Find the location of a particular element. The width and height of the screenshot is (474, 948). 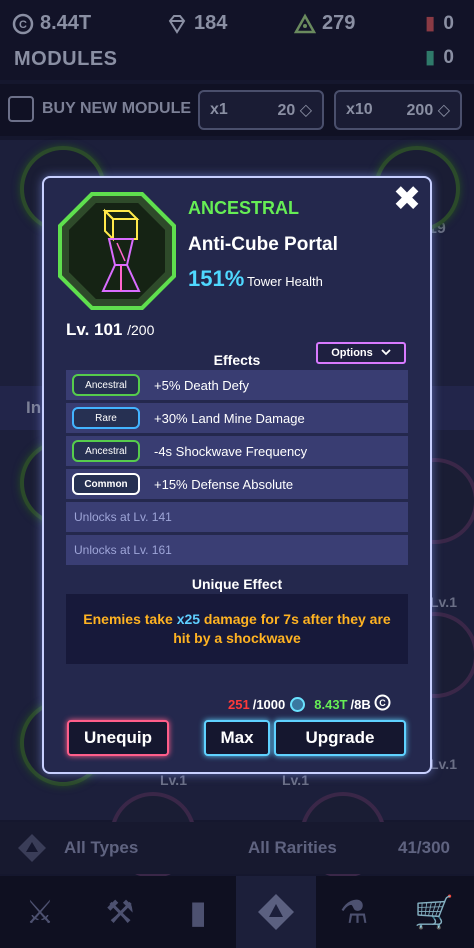

locked-effect-text: Unlocks at Lv. 161 is located at coordinates (123, 550).